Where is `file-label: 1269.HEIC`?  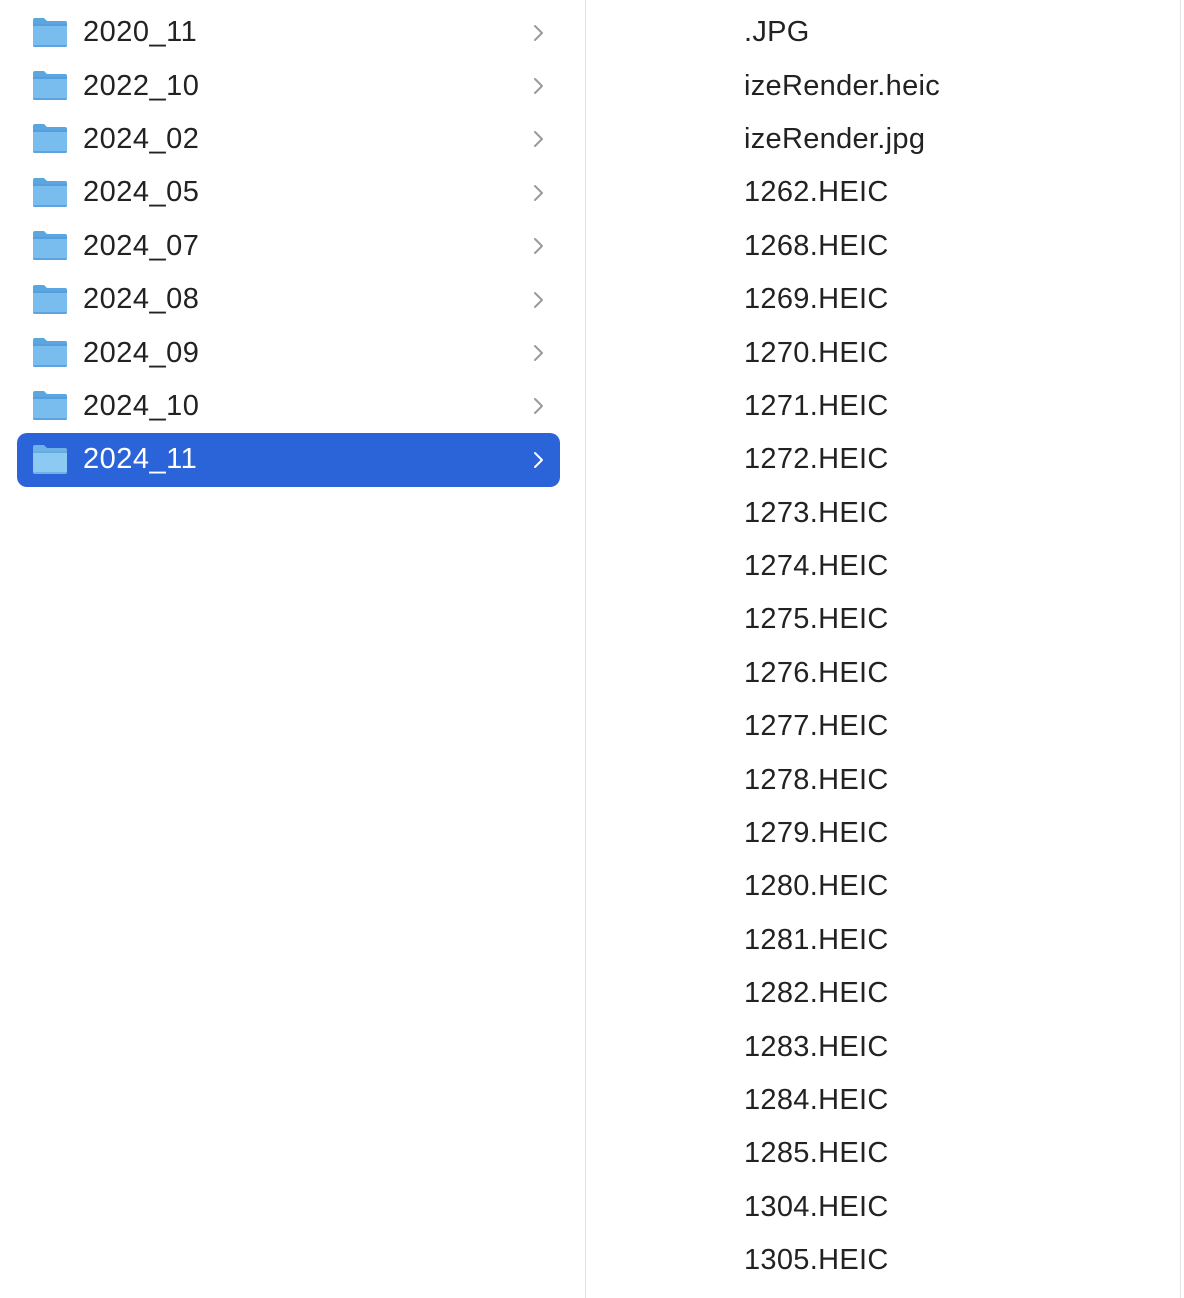
file-label: 1269.HEIC is located at coordinates (816, 299).